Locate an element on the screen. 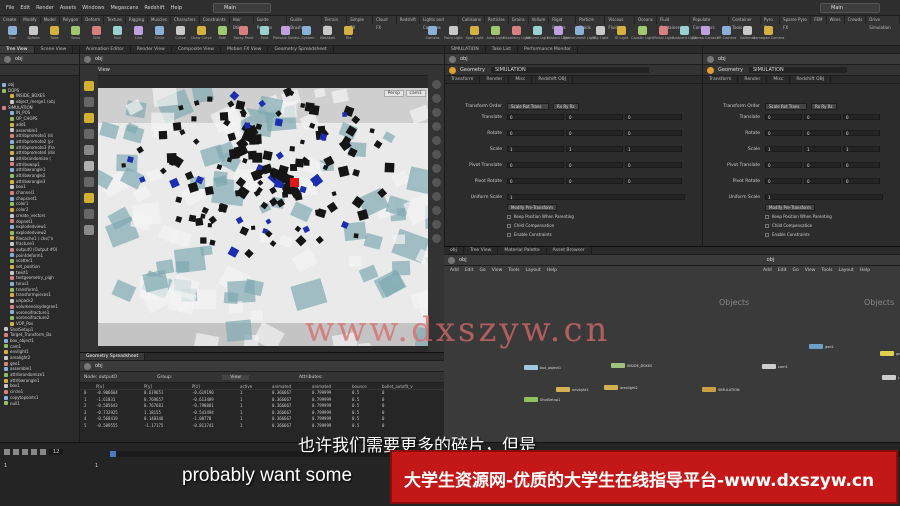 Image resolution: width=900 pixels, height=506 pixels. shelf-tool-button: L-System is located at coordinates (306, 35).